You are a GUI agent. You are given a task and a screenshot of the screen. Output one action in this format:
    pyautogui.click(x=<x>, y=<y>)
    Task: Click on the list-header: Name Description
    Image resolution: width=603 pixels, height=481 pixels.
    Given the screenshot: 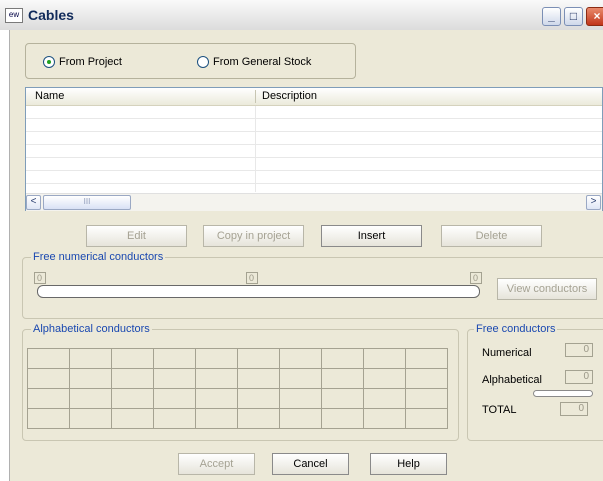 What is the action you would take?
    pyautogui.click(x=314, y=97)
    